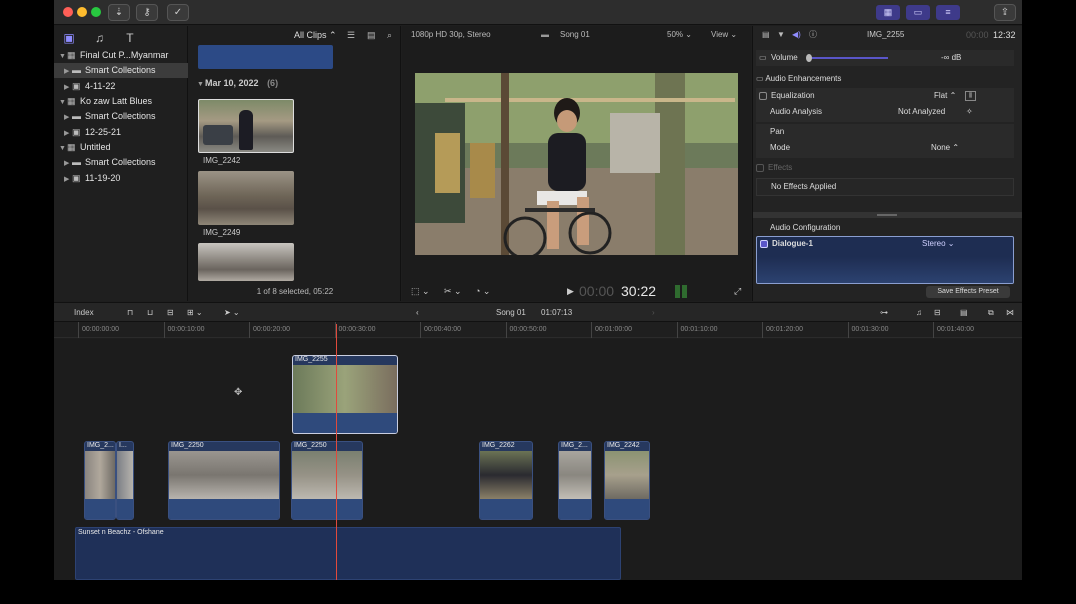  I want to click on play-icon: ▶, so click(570, 291).